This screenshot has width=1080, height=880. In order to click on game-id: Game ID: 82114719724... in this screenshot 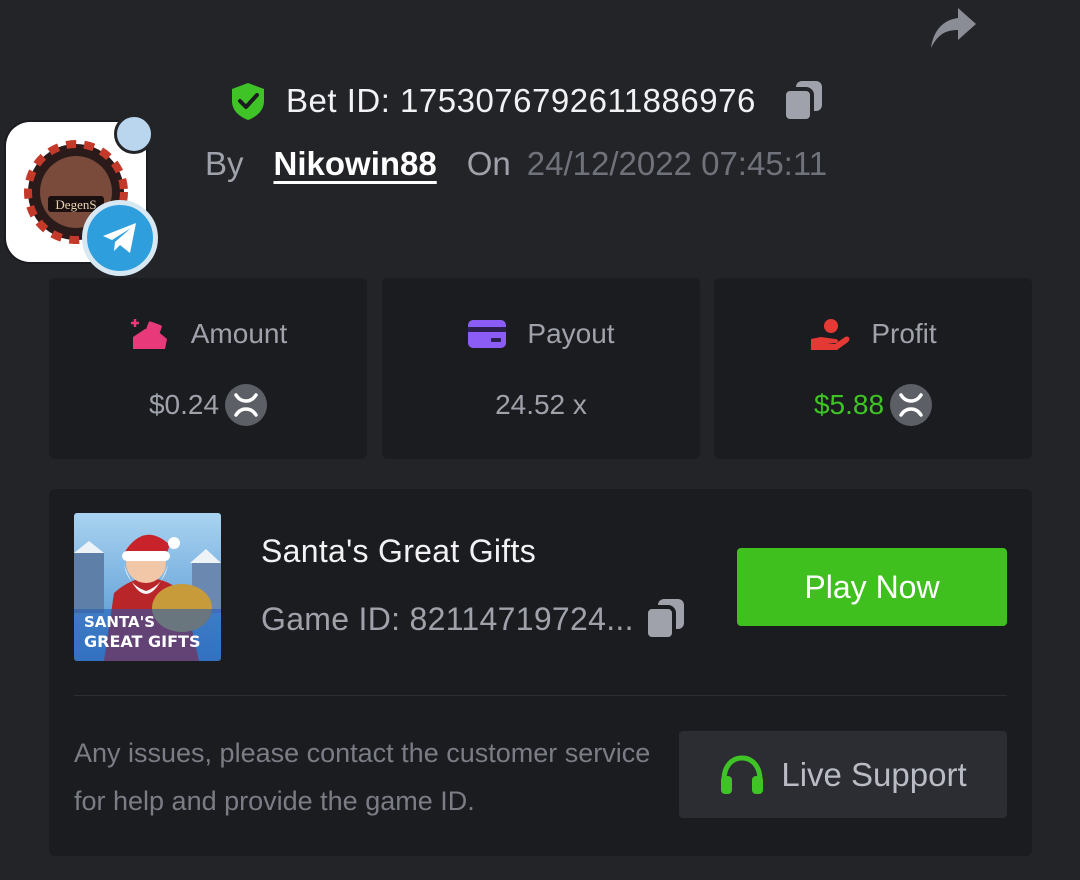, I will do `click(447, 618)`.